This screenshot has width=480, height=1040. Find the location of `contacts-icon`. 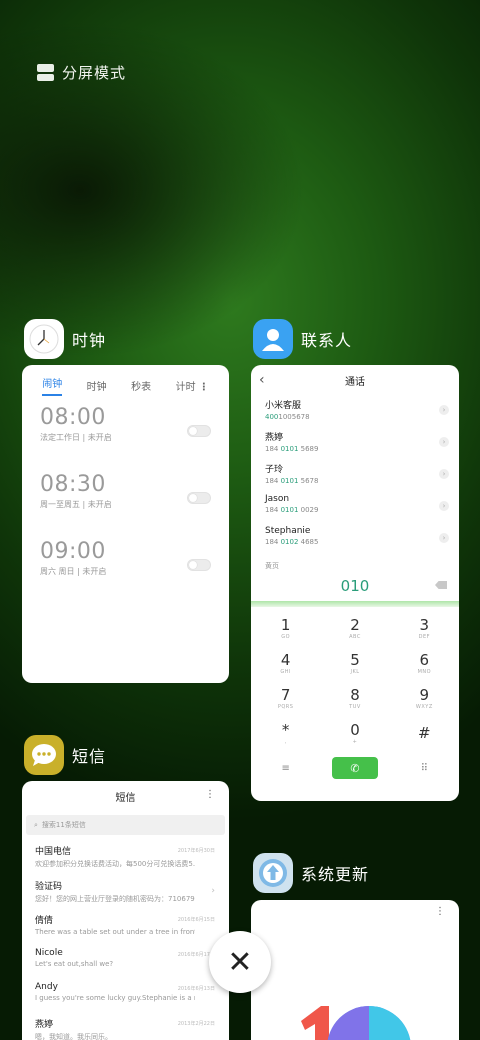

contacts-icon is located at coordinates (273, 339).